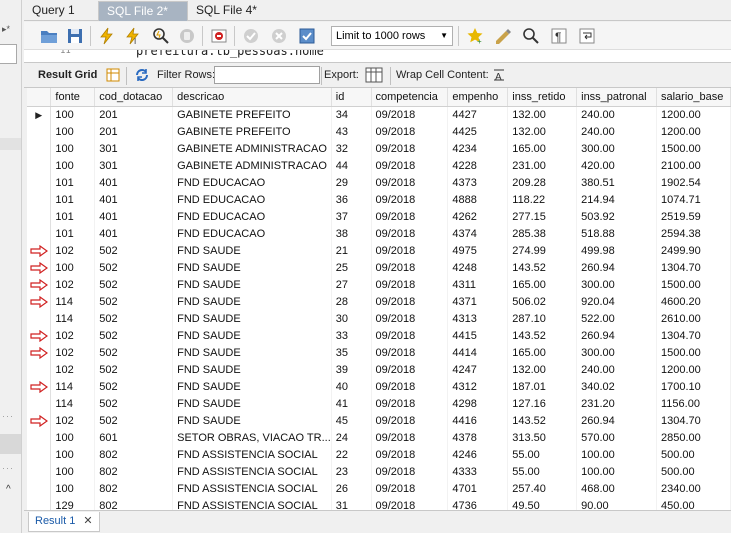  What do you see at coordinates (478, 503) in the screenshot?
I see `cell-empenho: 4736` at bounding box center [478, 503].